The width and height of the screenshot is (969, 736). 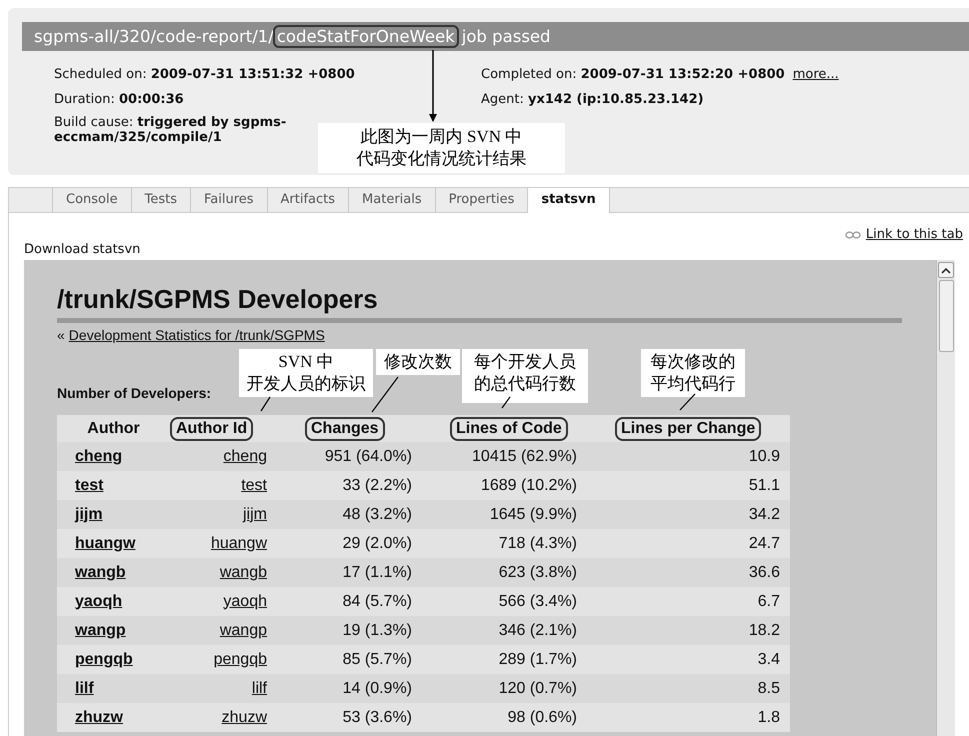 What do you see at coordinates (525, 384) in the screenshot?
I see `callout-text: 的总代码行数` at bounding box center [525, 384].